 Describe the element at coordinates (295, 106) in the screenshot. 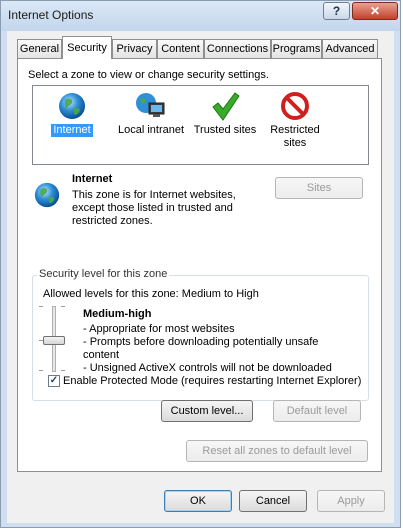

I see `restricted-icon` at that location.